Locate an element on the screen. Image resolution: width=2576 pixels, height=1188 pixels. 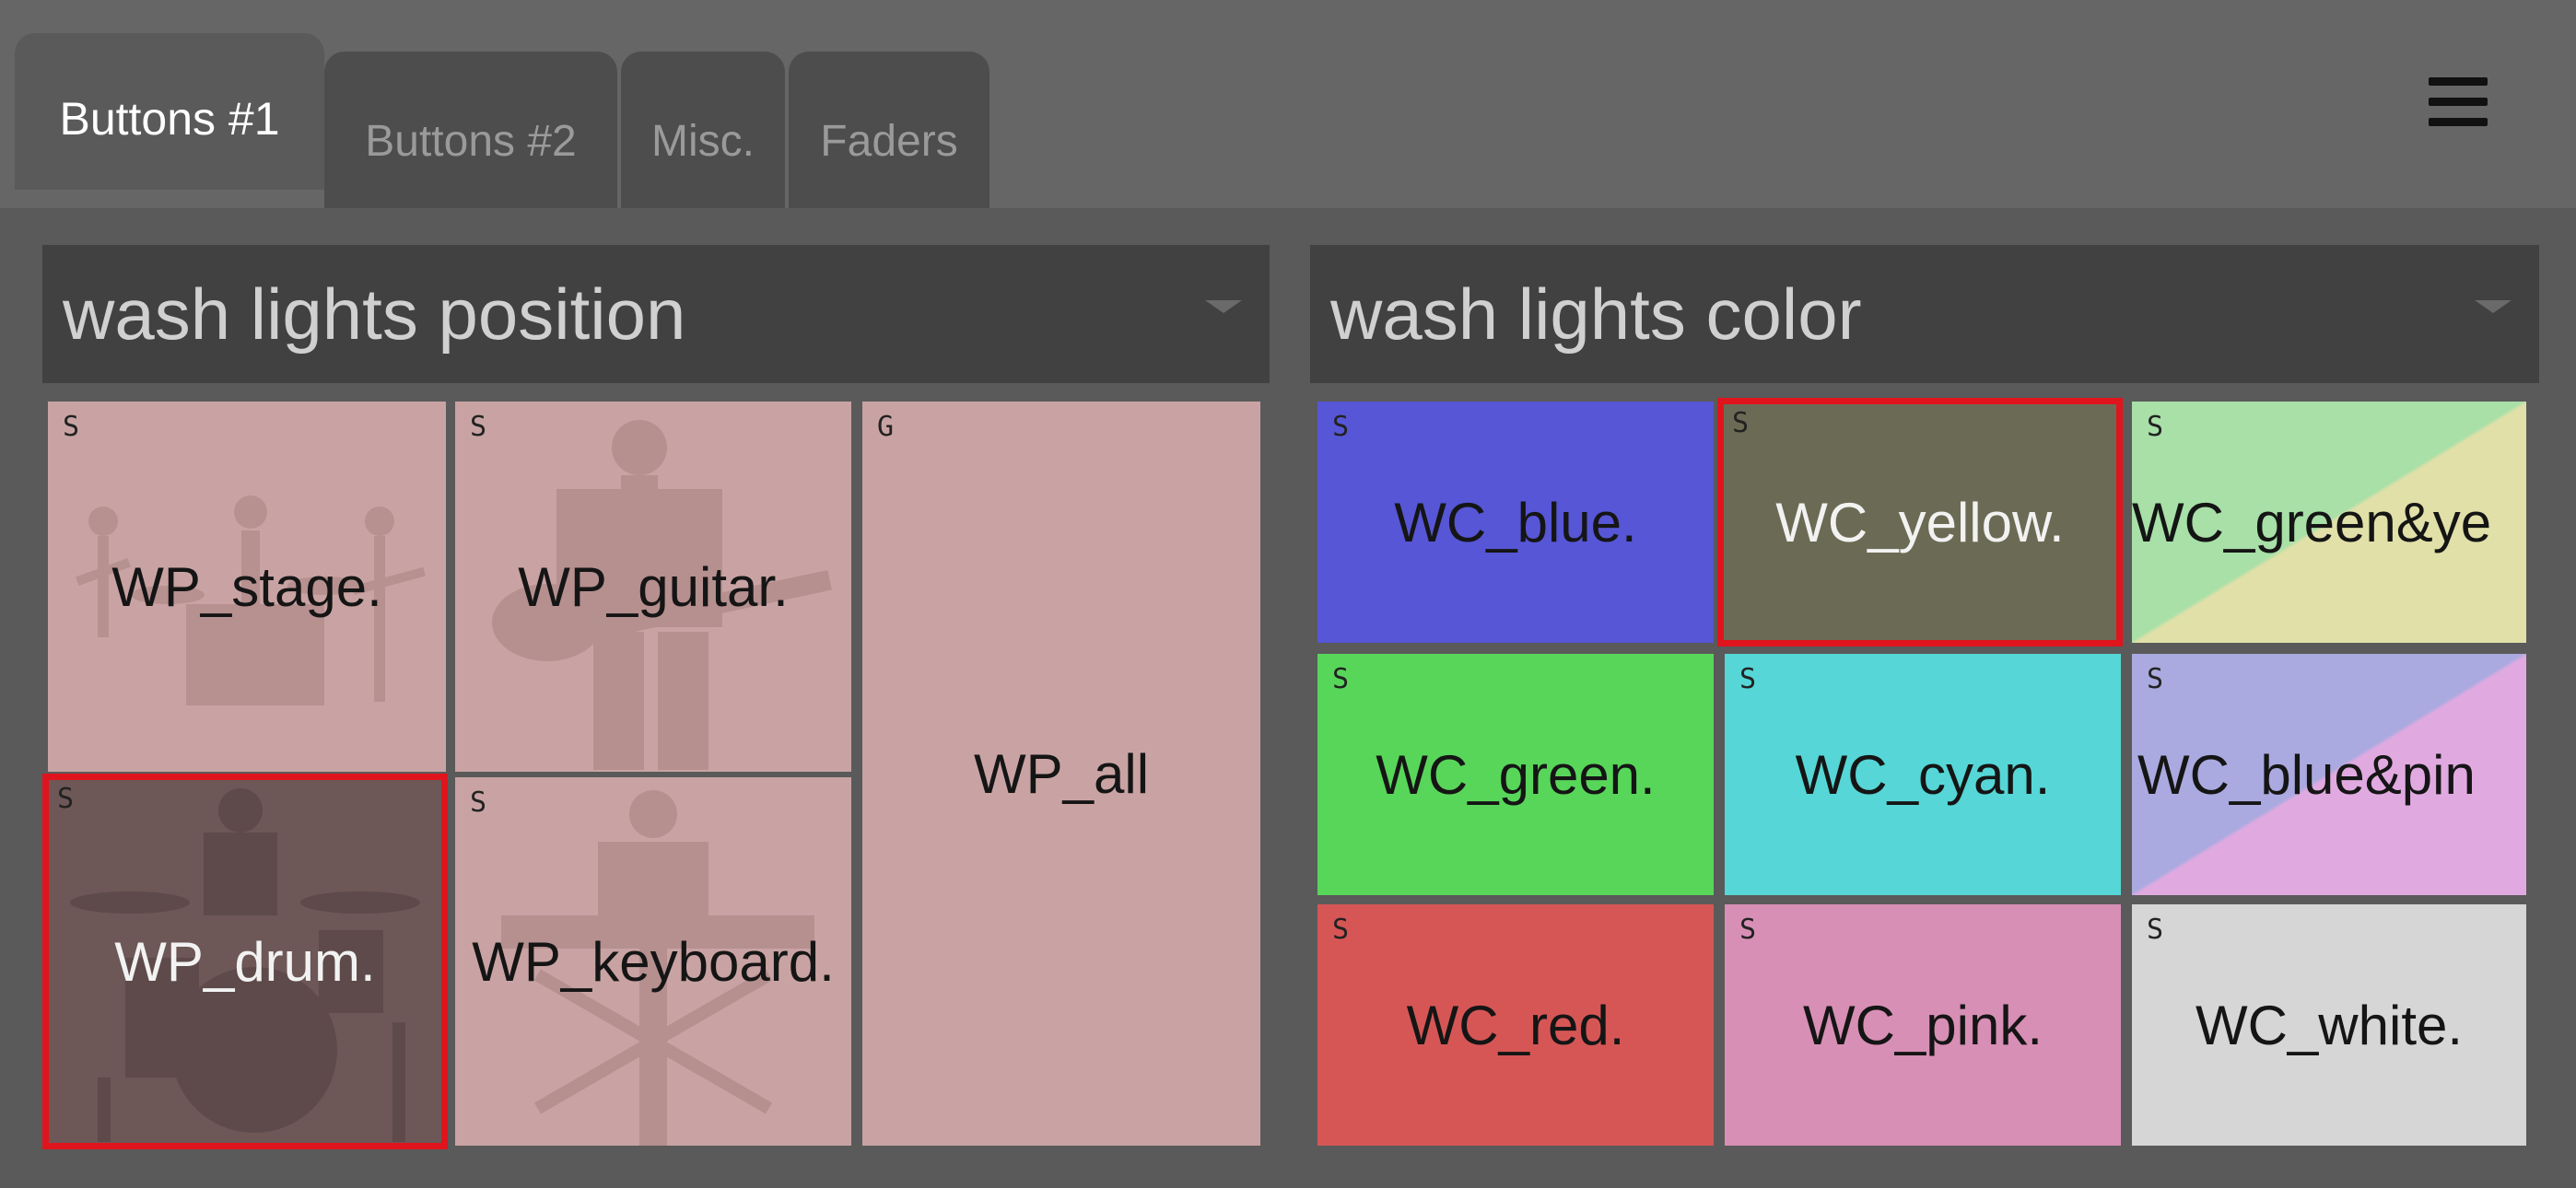
button-label: WP_drum. is located at coordinates (245, 961).